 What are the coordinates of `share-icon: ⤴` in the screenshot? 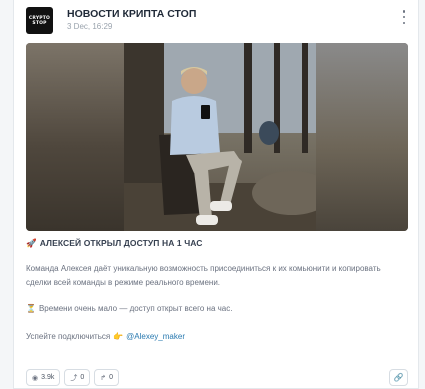 It's located at (74, 378).